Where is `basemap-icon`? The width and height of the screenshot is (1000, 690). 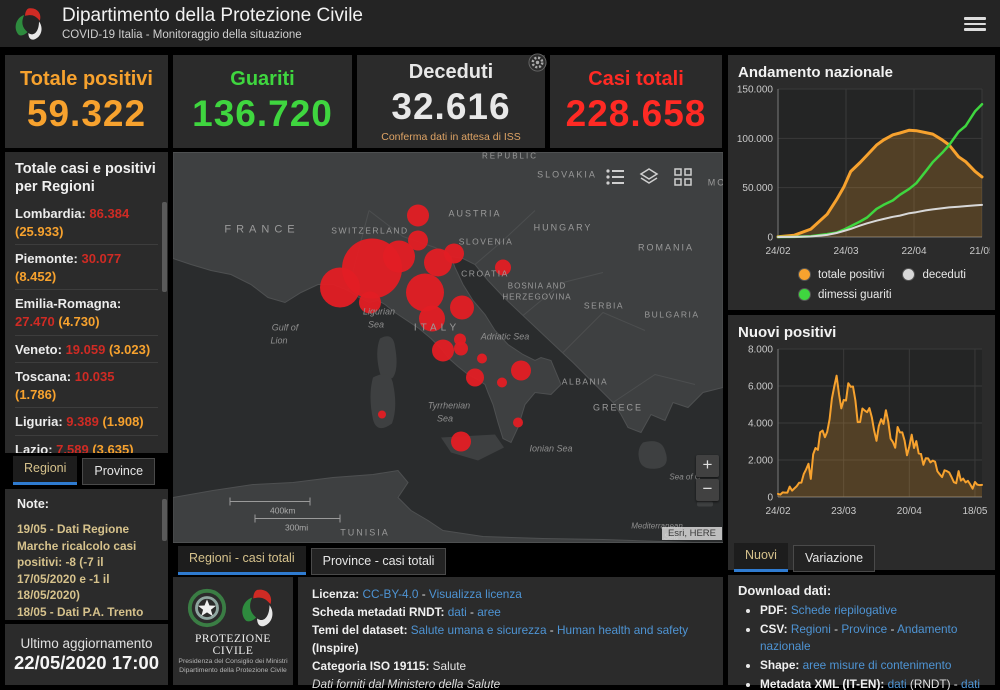
basemap-icon is located at coordinates (683, 177).